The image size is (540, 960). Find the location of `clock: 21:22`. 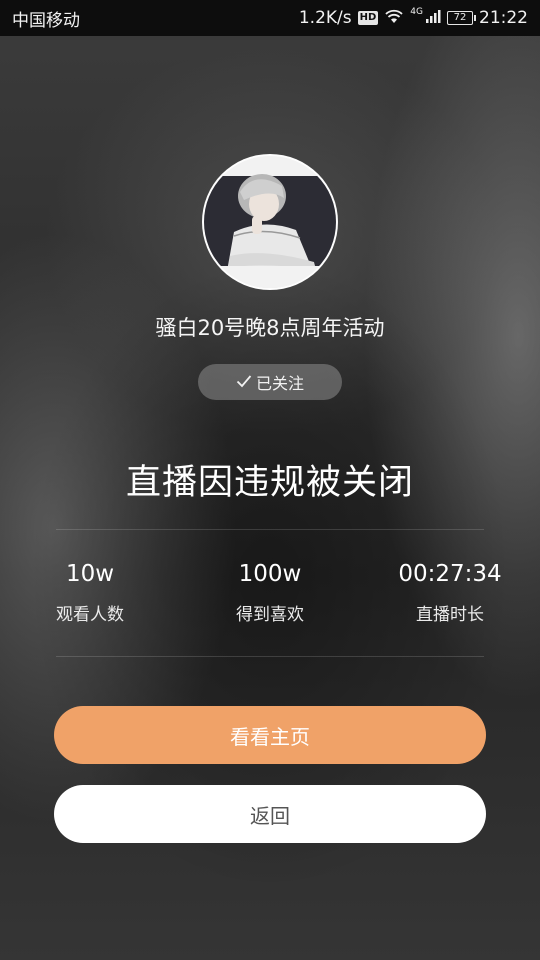

clock: 21:22 is located at coordinates (503, 18).